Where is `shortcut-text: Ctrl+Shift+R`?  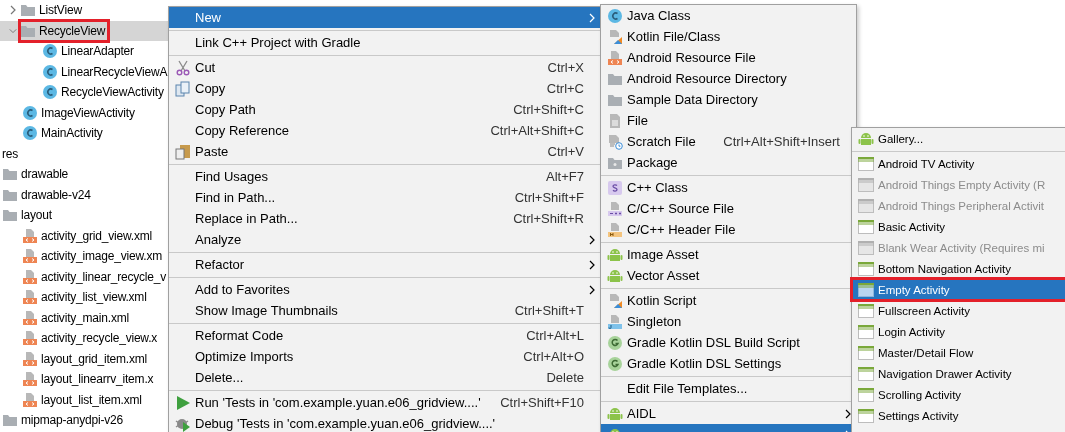
shortcut-text: Ctrl+Shift+R is located at coordinates (548, 218).